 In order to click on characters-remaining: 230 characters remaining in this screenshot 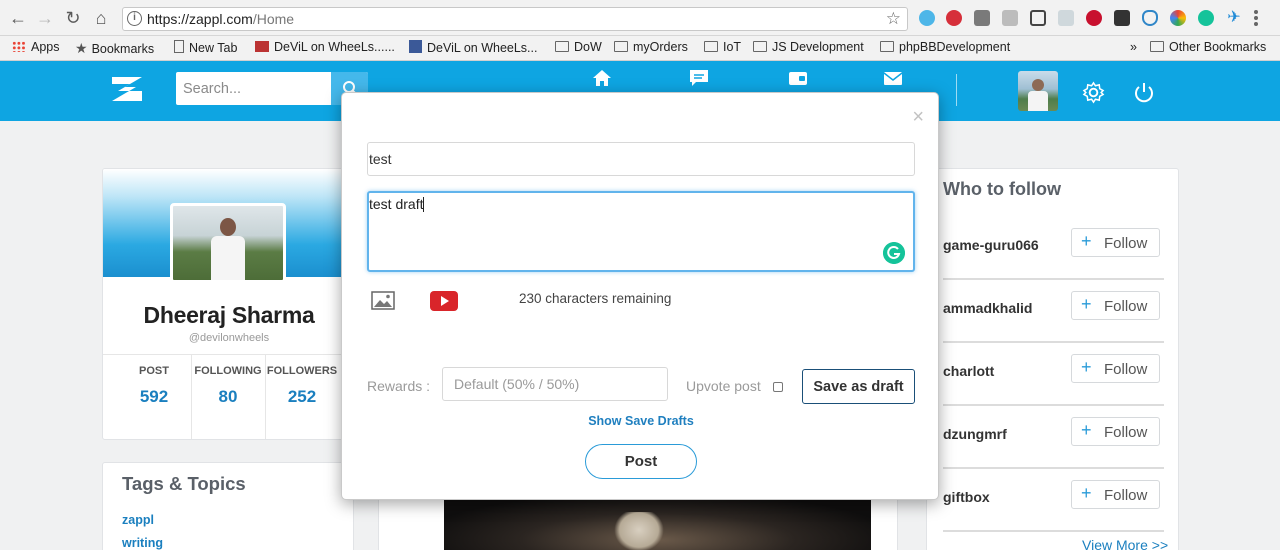, I will do `click(595, 298)`.